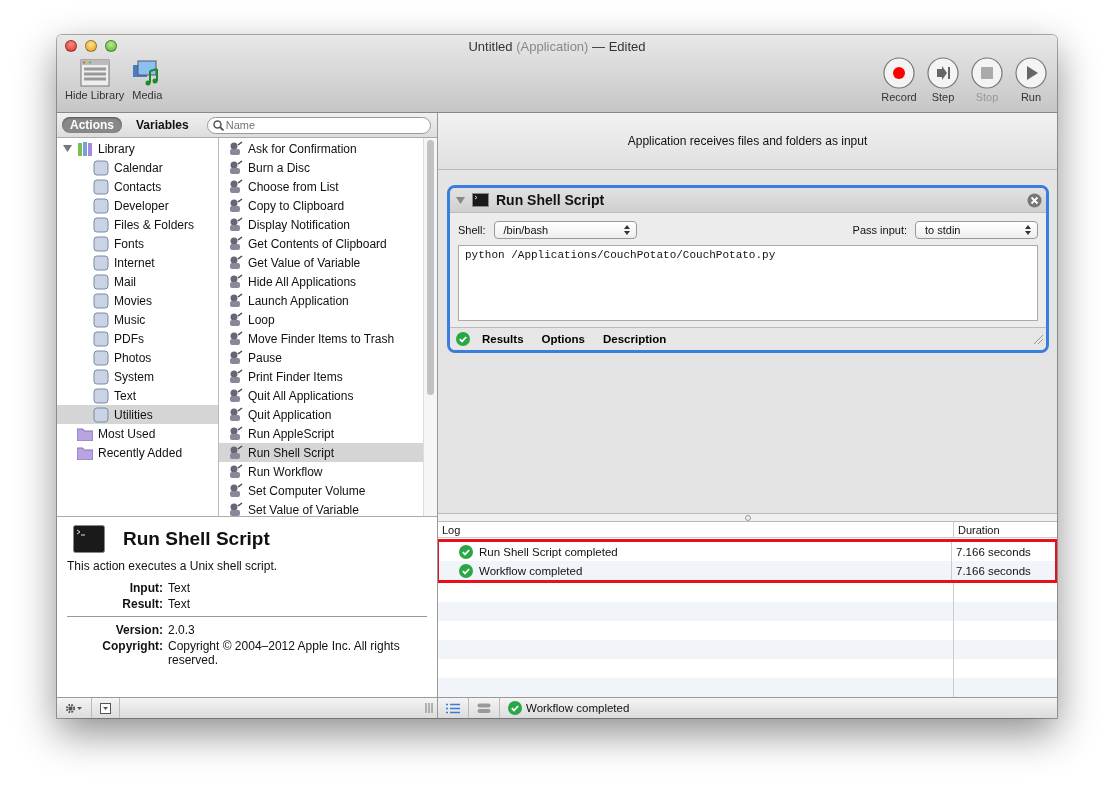 The height and width of the screenshot is (798, 1114). I want to click on action-item: Copy to Clipboard, so click(321, 205).